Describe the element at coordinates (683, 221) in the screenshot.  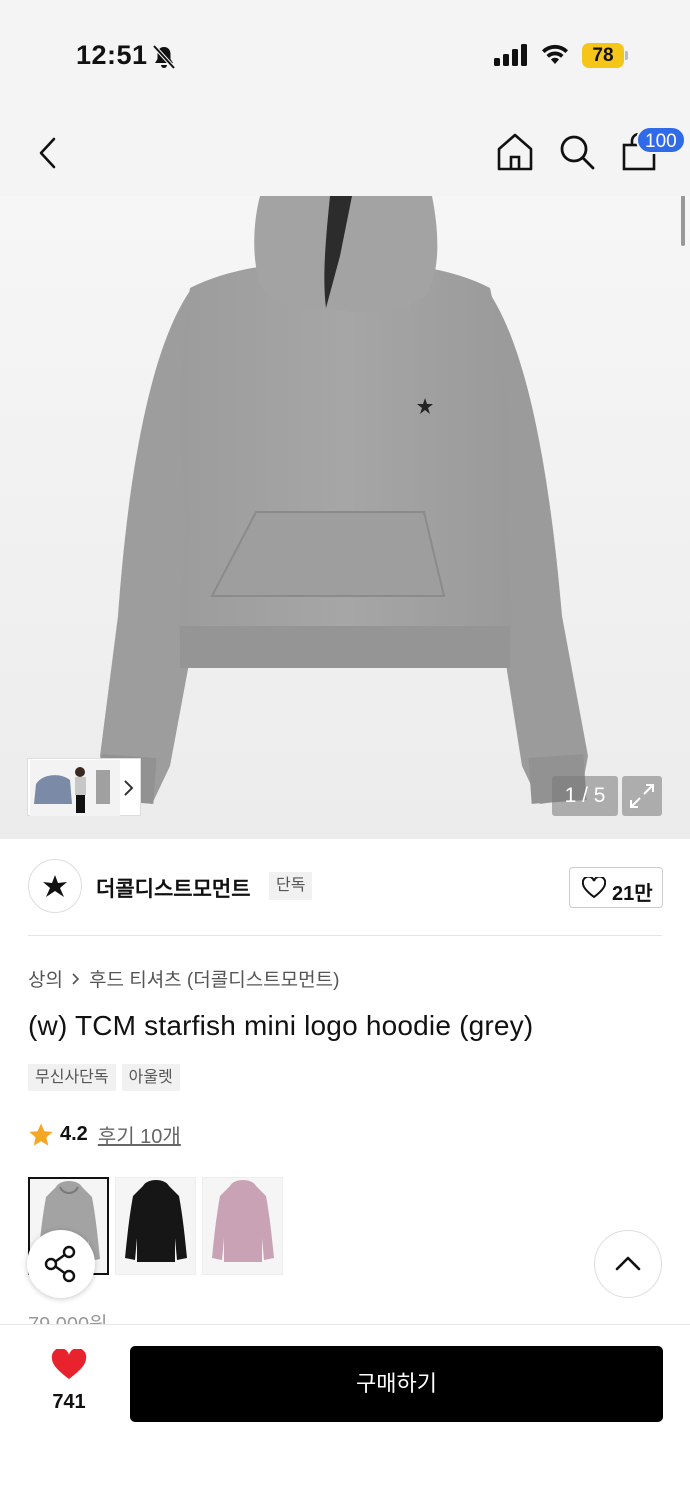
I see `page-scrollbar` at that location.